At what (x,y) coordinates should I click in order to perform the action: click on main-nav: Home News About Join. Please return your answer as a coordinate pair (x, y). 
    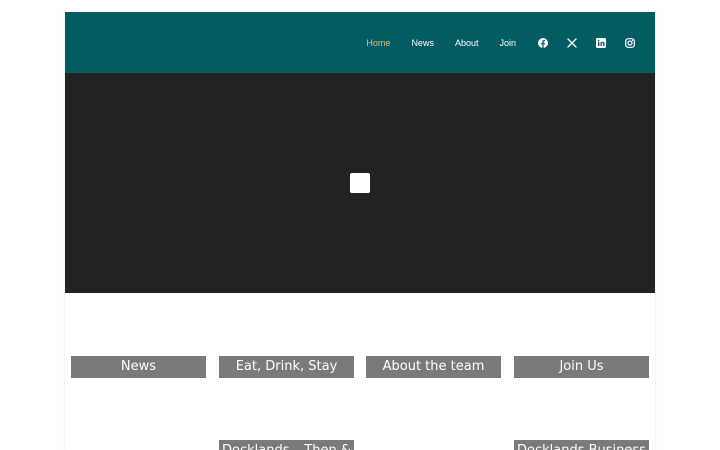
    Looking at the image, I should click on (510, 42).